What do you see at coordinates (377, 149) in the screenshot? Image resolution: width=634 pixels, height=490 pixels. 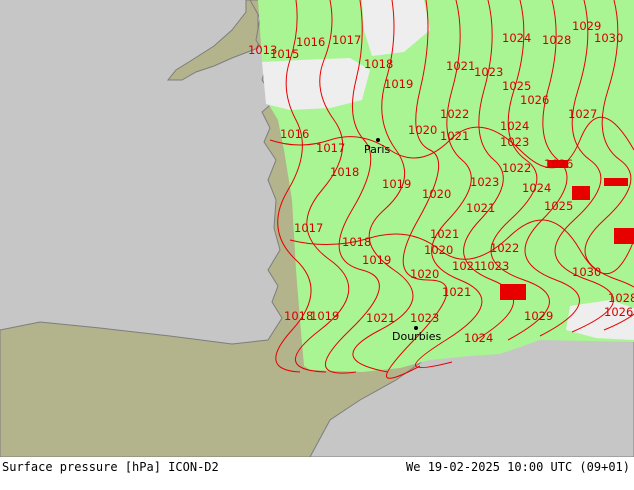 I see `city-label-paris: Paris` at bounding box center [377, 149].